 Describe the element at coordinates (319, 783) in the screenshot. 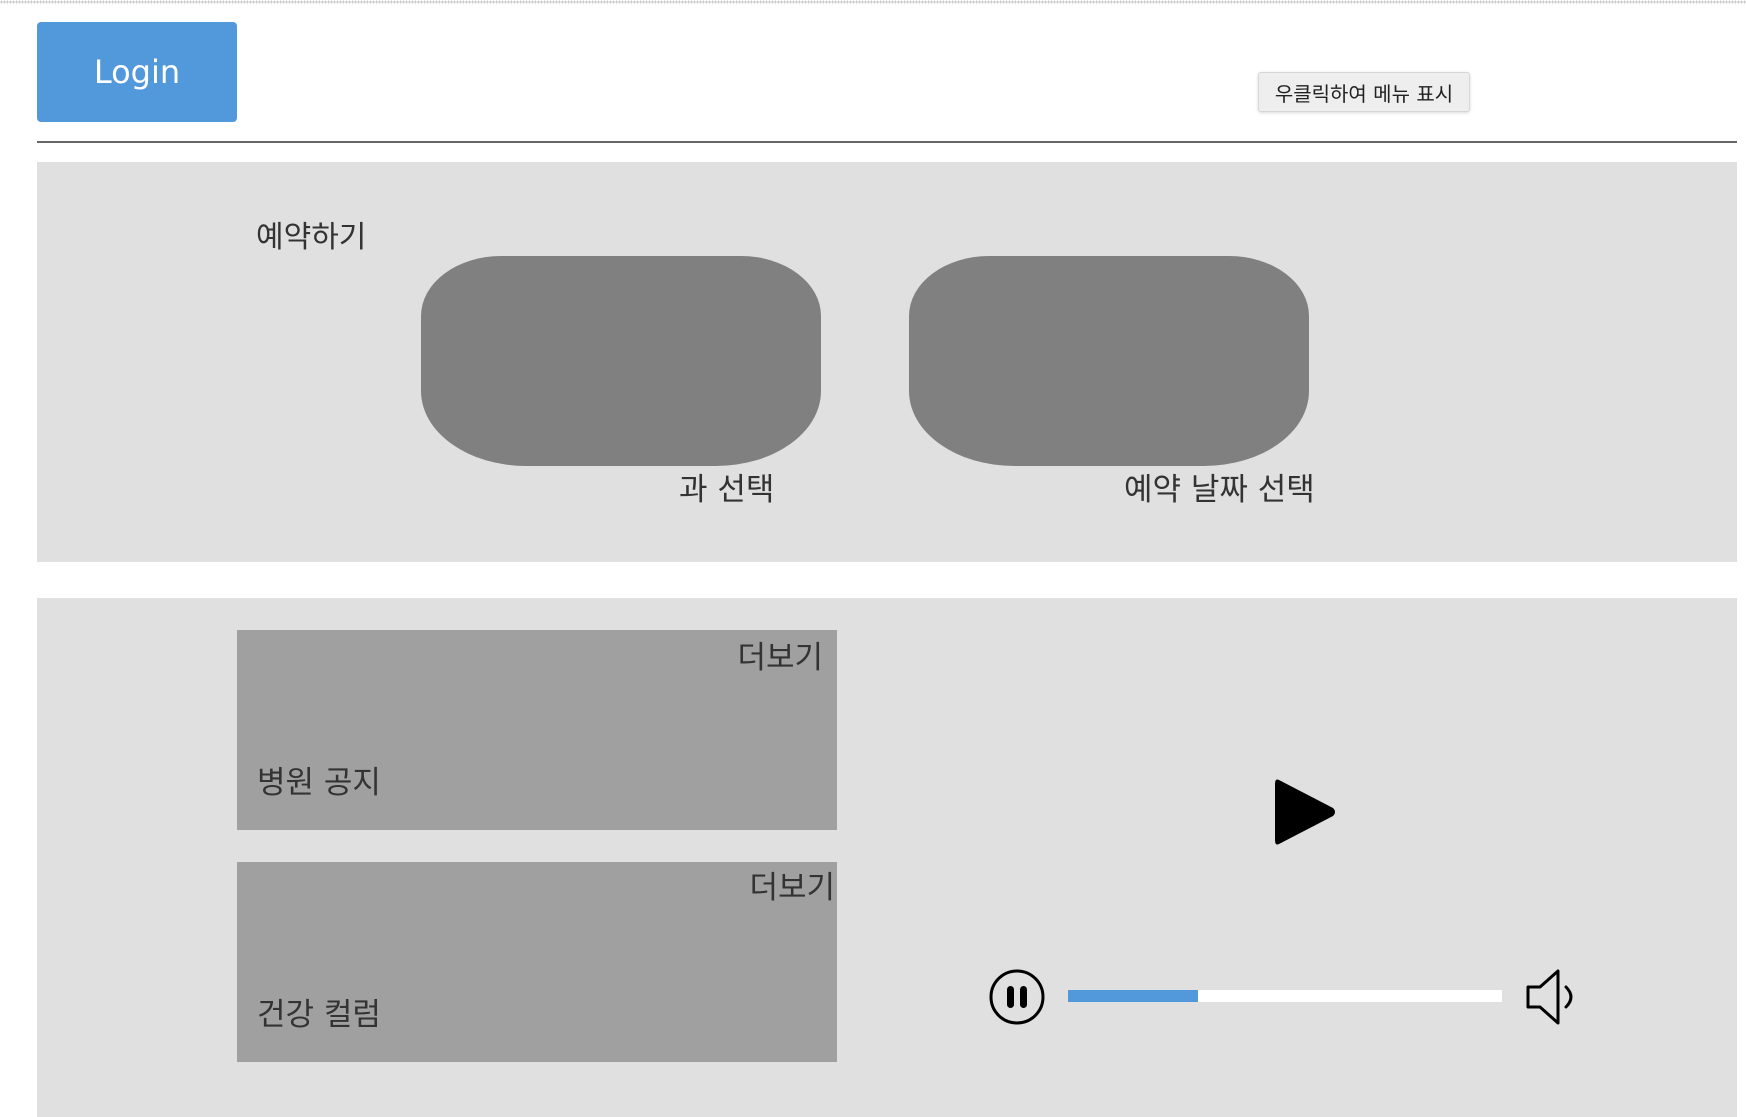

I see `notice-card-title: 병원 공지` at that location.